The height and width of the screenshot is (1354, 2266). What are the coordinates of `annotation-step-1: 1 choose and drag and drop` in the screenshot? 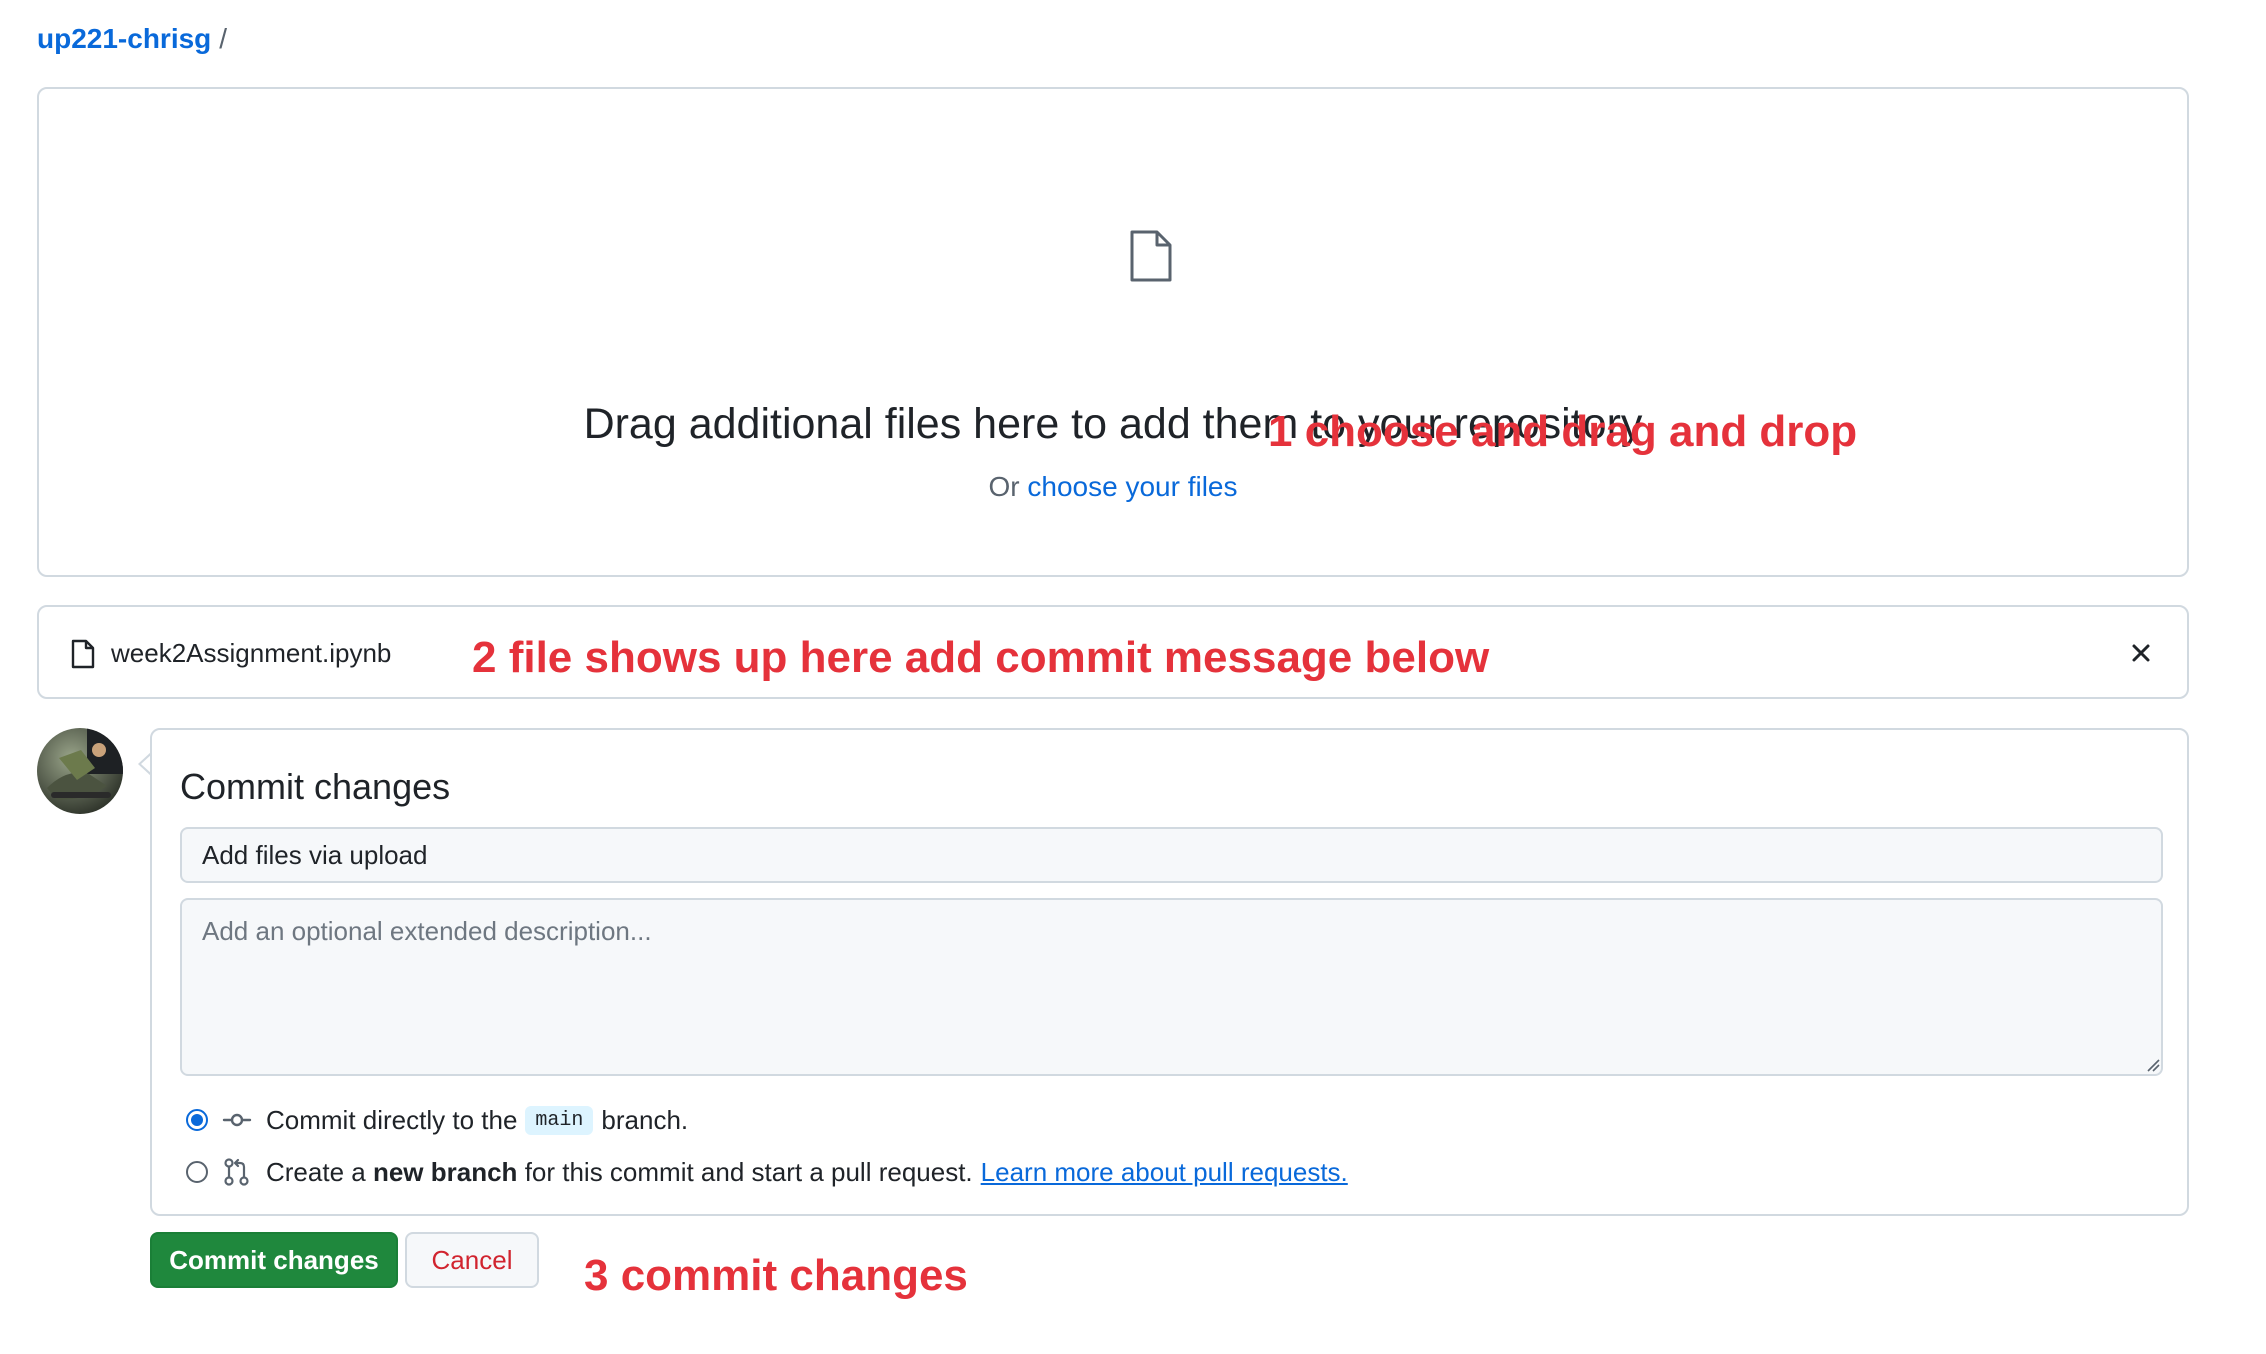 It's located at (1563, 431).